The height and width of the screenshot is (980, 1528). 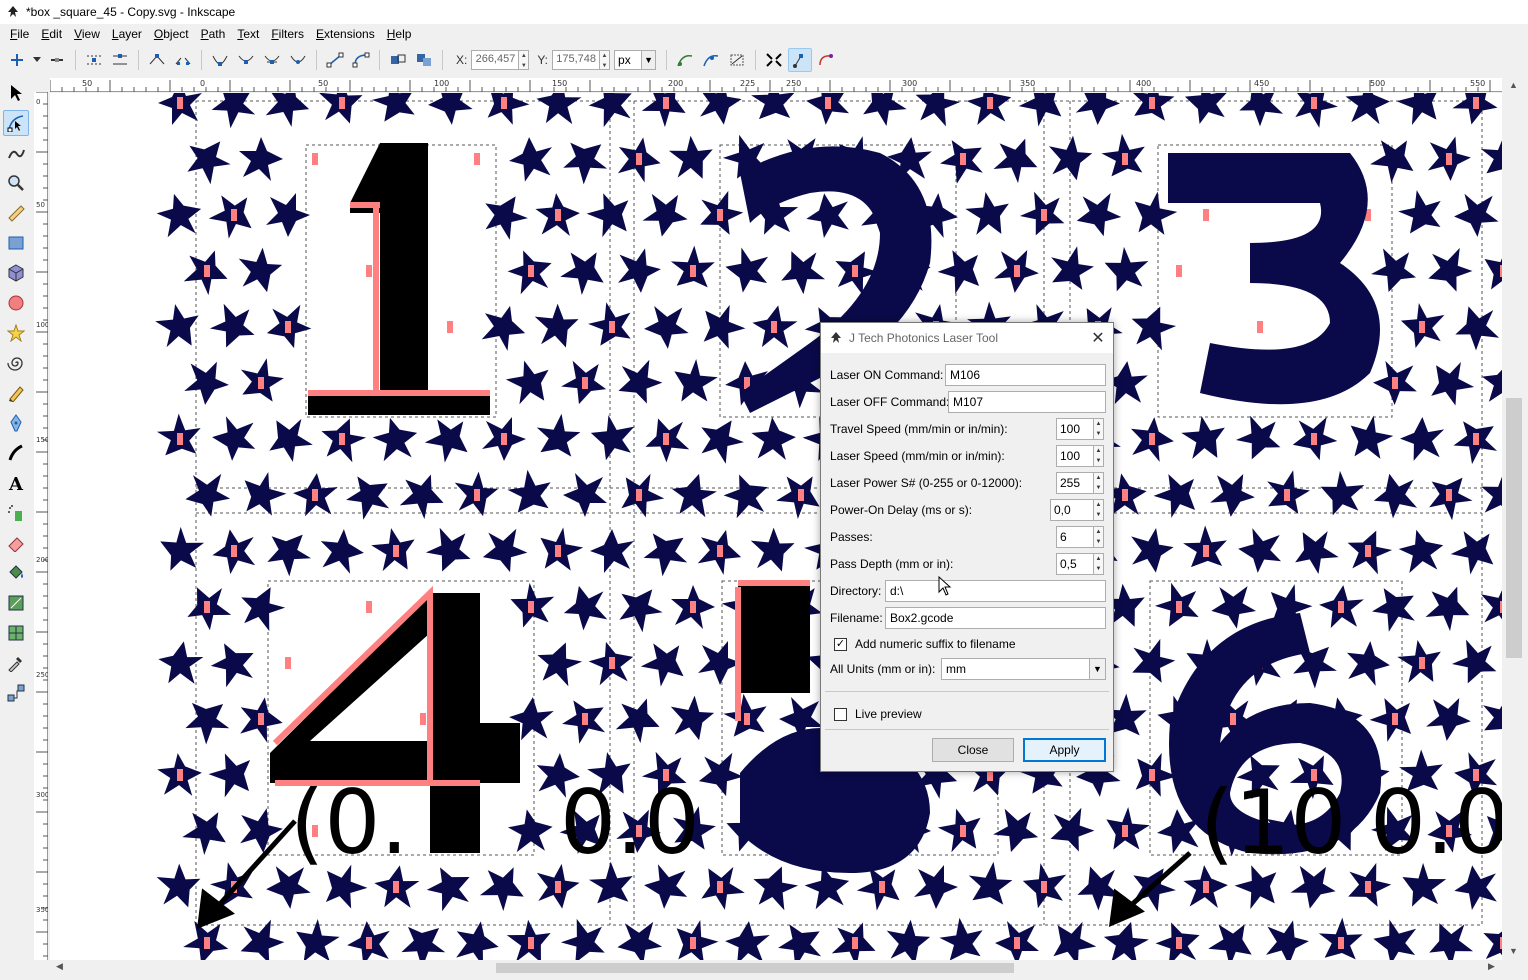 I want to click on dropper-tool-icon, so click(x=16, y=663).